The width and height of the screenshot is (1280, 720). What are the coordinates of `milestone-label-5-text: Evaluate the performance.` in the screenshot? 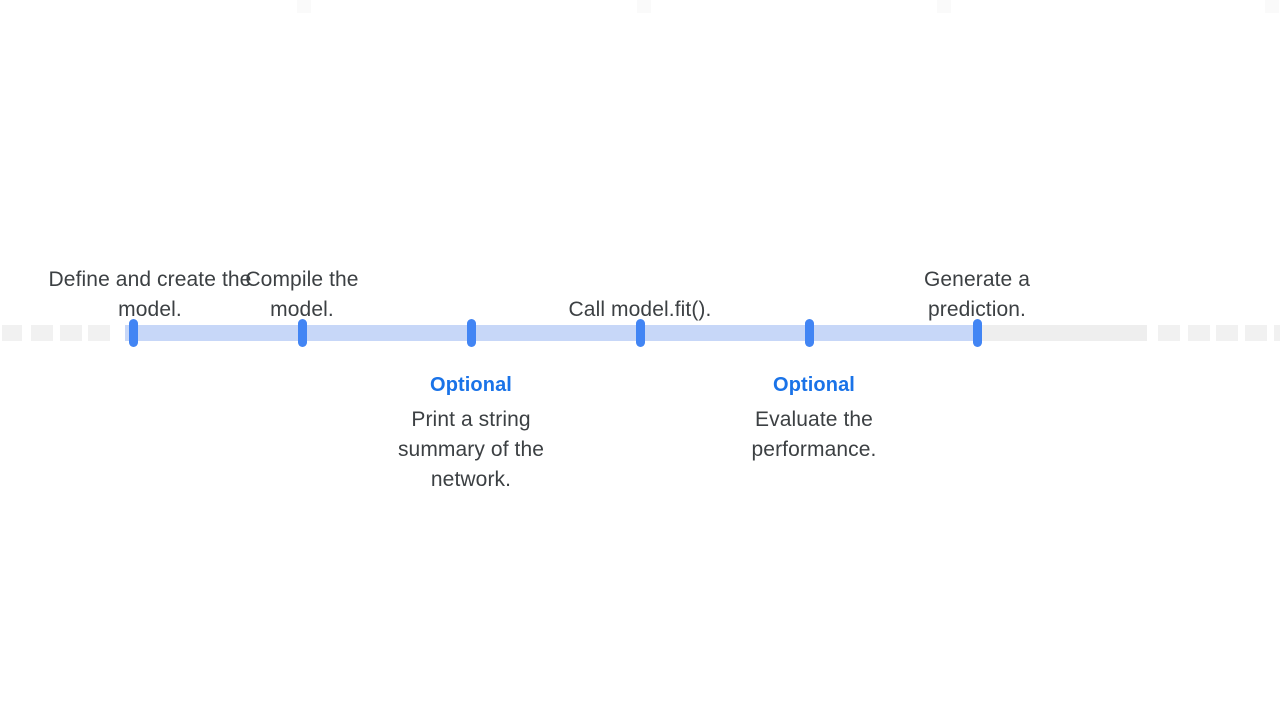 It's located at (814, 434).